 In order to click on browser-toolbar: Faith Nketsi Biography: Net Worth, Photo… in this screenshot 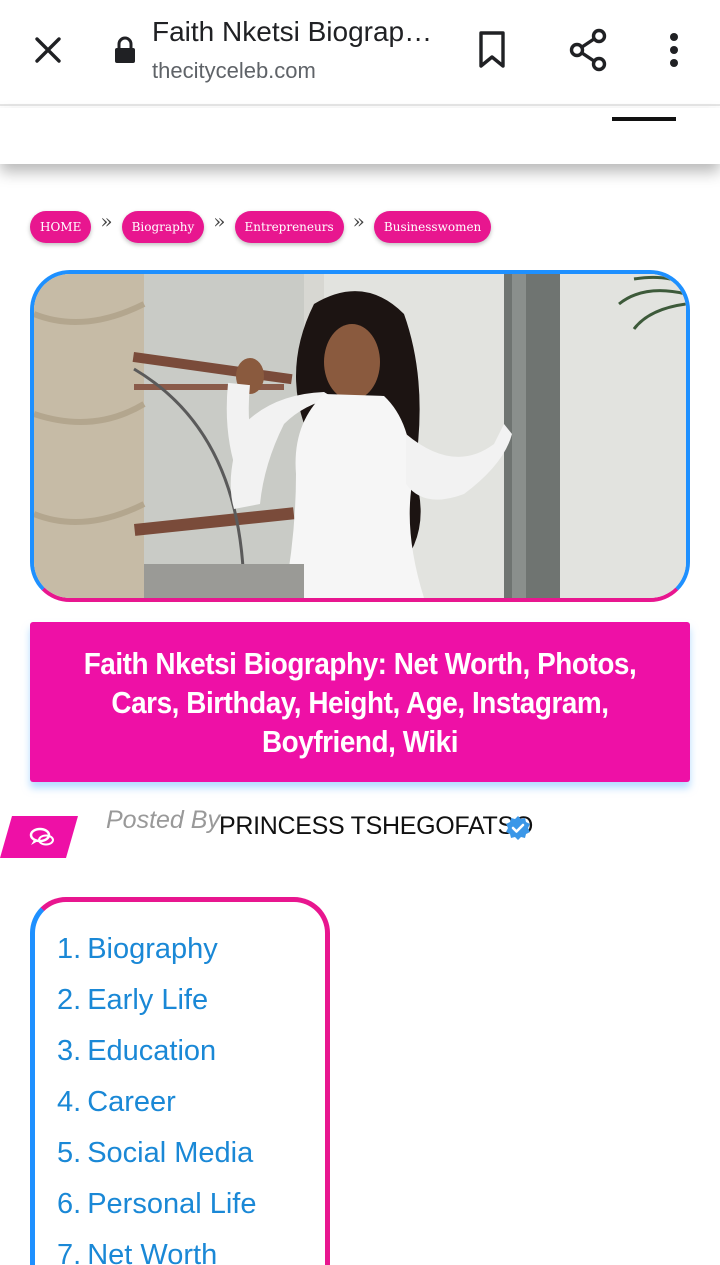, I will do `click(360, 53)`.